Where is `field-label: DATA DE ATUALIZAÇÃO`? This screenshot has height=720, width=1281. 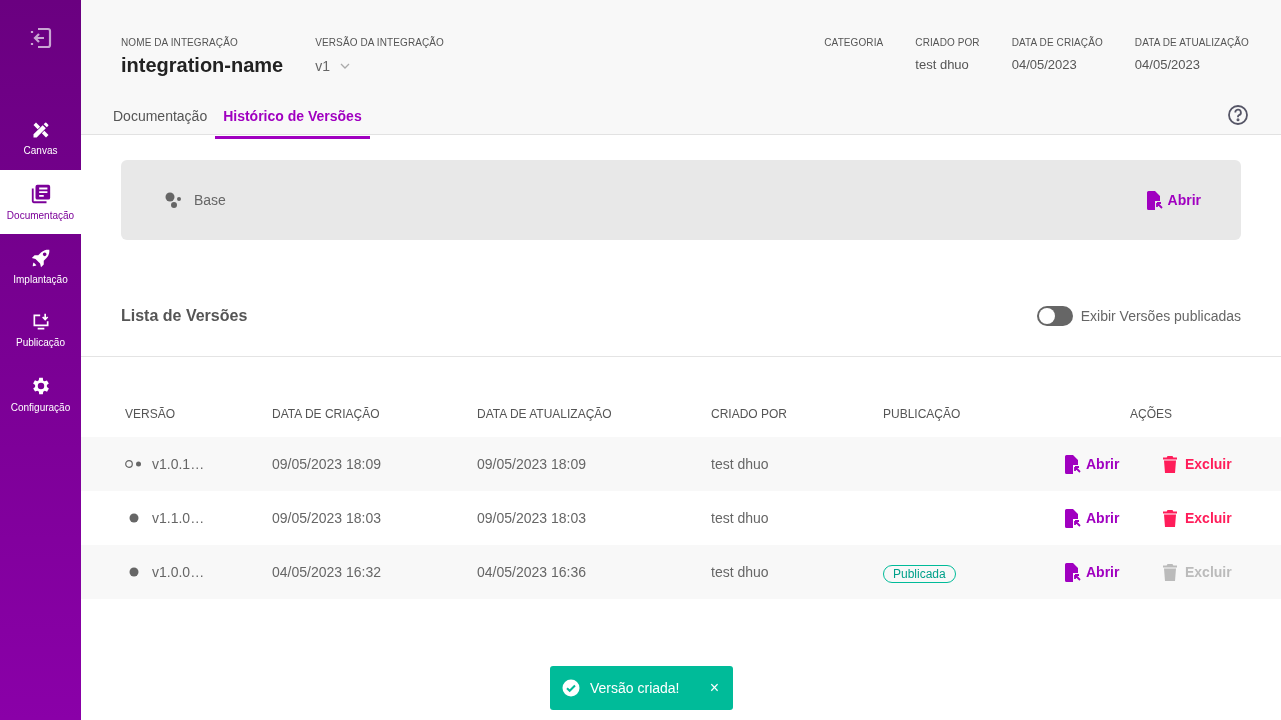
field-label: DATA DE ATUALIZAÇÃO is located at coordinates (1191, 42).